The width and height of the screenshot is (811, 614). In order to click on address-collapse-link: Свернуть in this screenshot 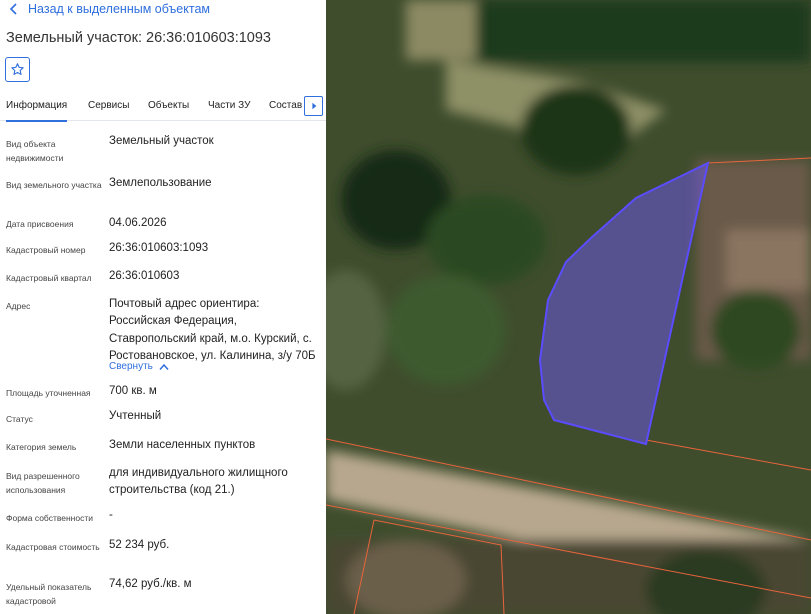, I will do `click(139, 366)`.